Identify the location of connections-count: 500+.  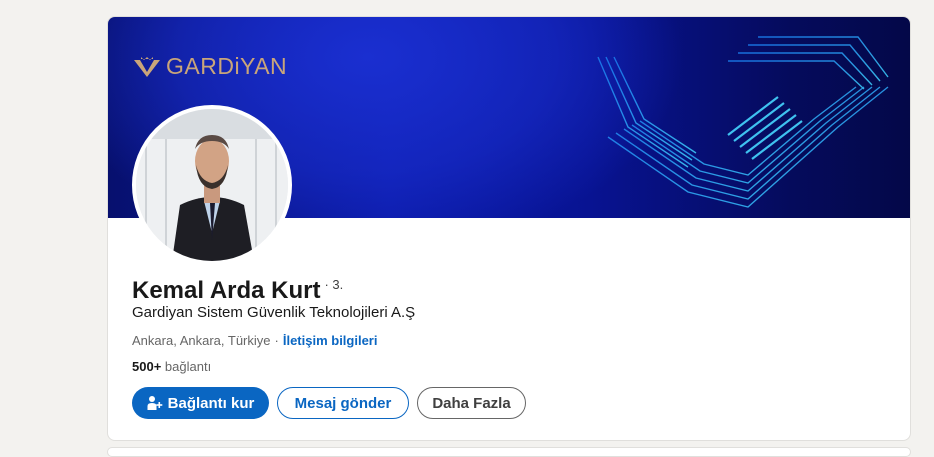
(147, 366).